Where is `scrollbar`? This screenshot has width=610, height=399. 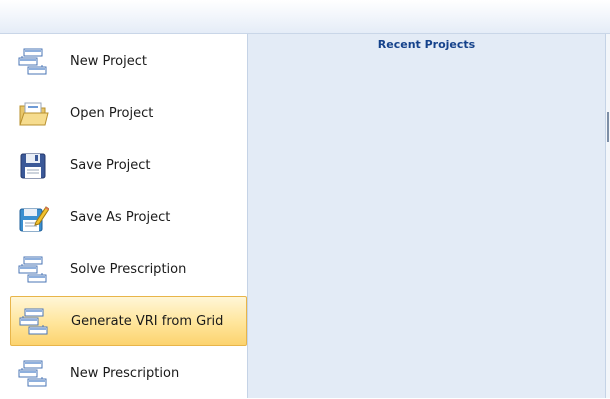 scrollbar is located at coordinates (607, 216).